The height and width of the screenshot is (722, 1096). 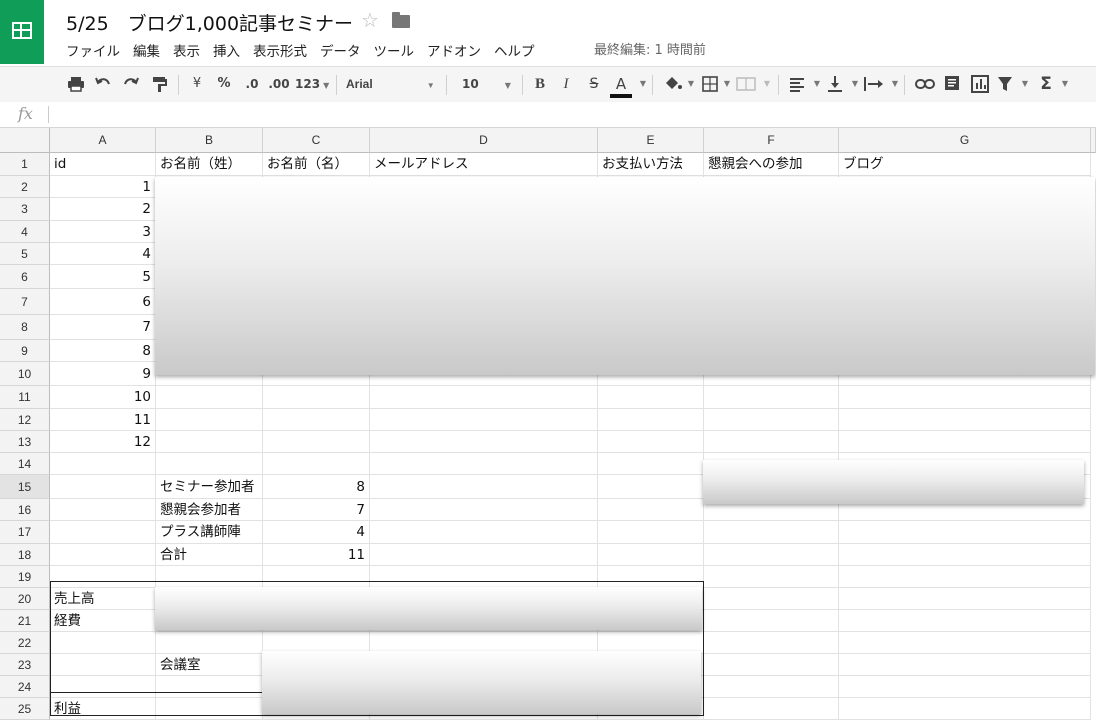 I want to click on row-header: 23, so click(x=25, y=665).